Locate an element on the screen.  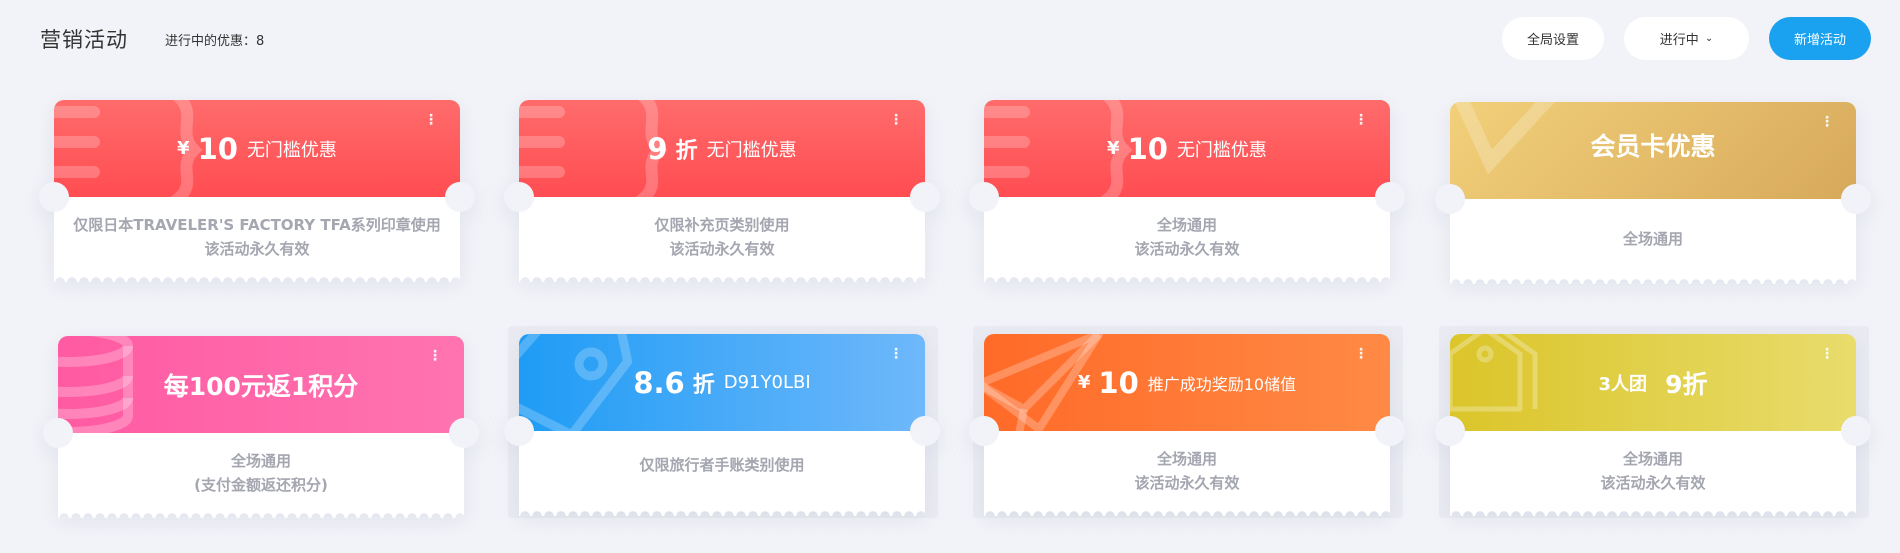
activity-card: 会员卡优惠 ⋮ 全场通用 is located at coordinates (1653, 193).